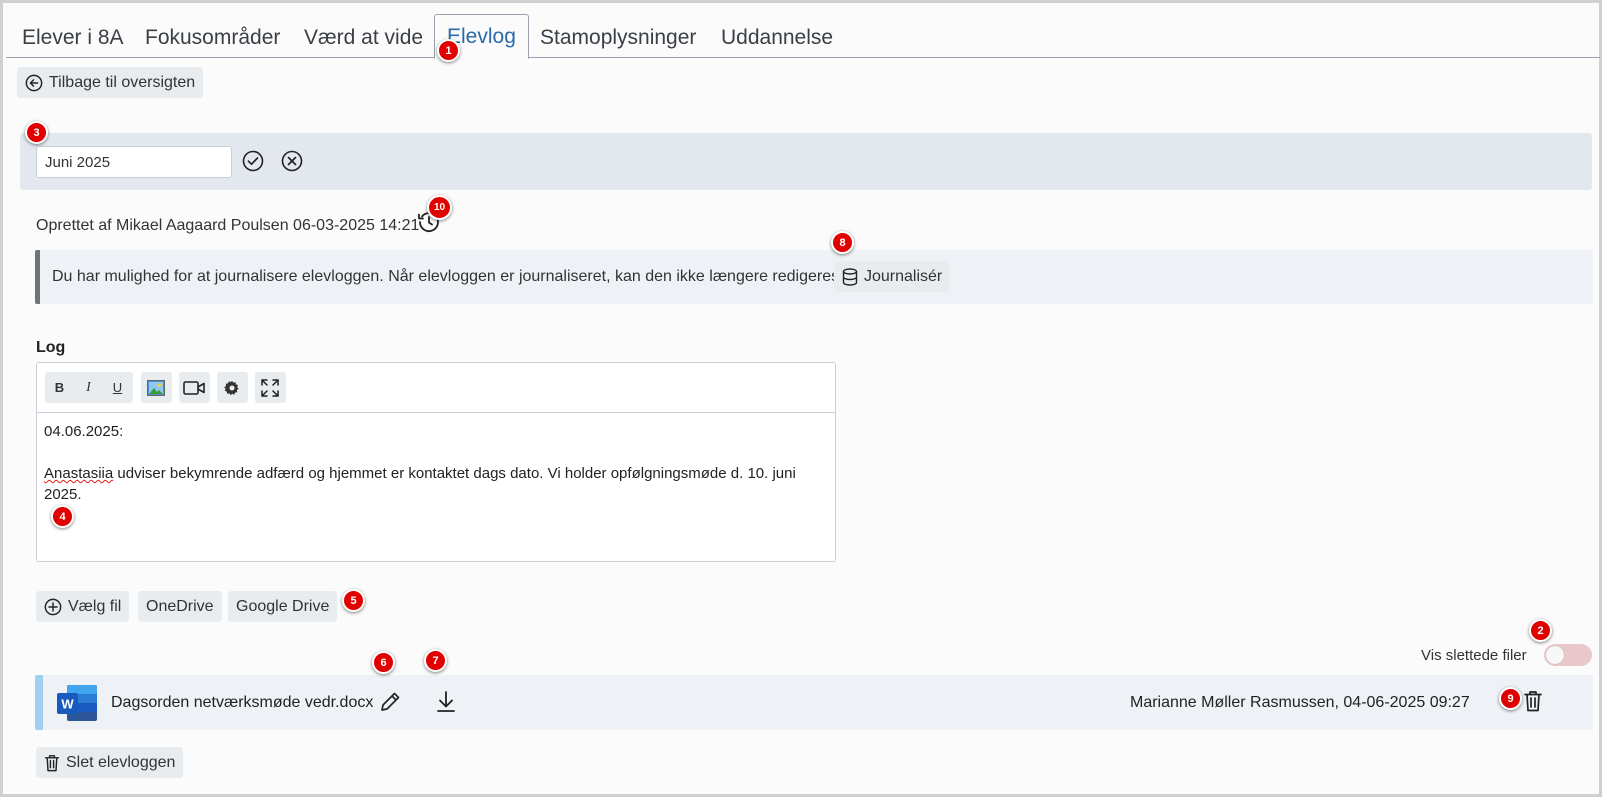 This screenshot has height=797, width=1602. I want to click on tab-uddannelse: Uddannelse, so click(777, 37).